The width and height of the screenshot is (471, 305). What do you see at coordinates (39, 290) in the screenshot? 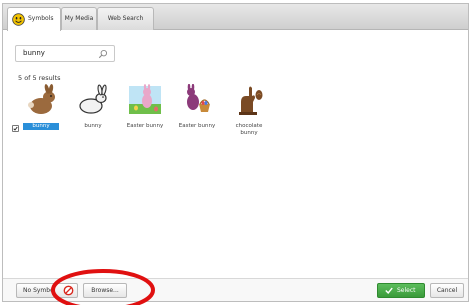
I see `no-symbol-label: No Symbol` at bounding box center [39, 290].